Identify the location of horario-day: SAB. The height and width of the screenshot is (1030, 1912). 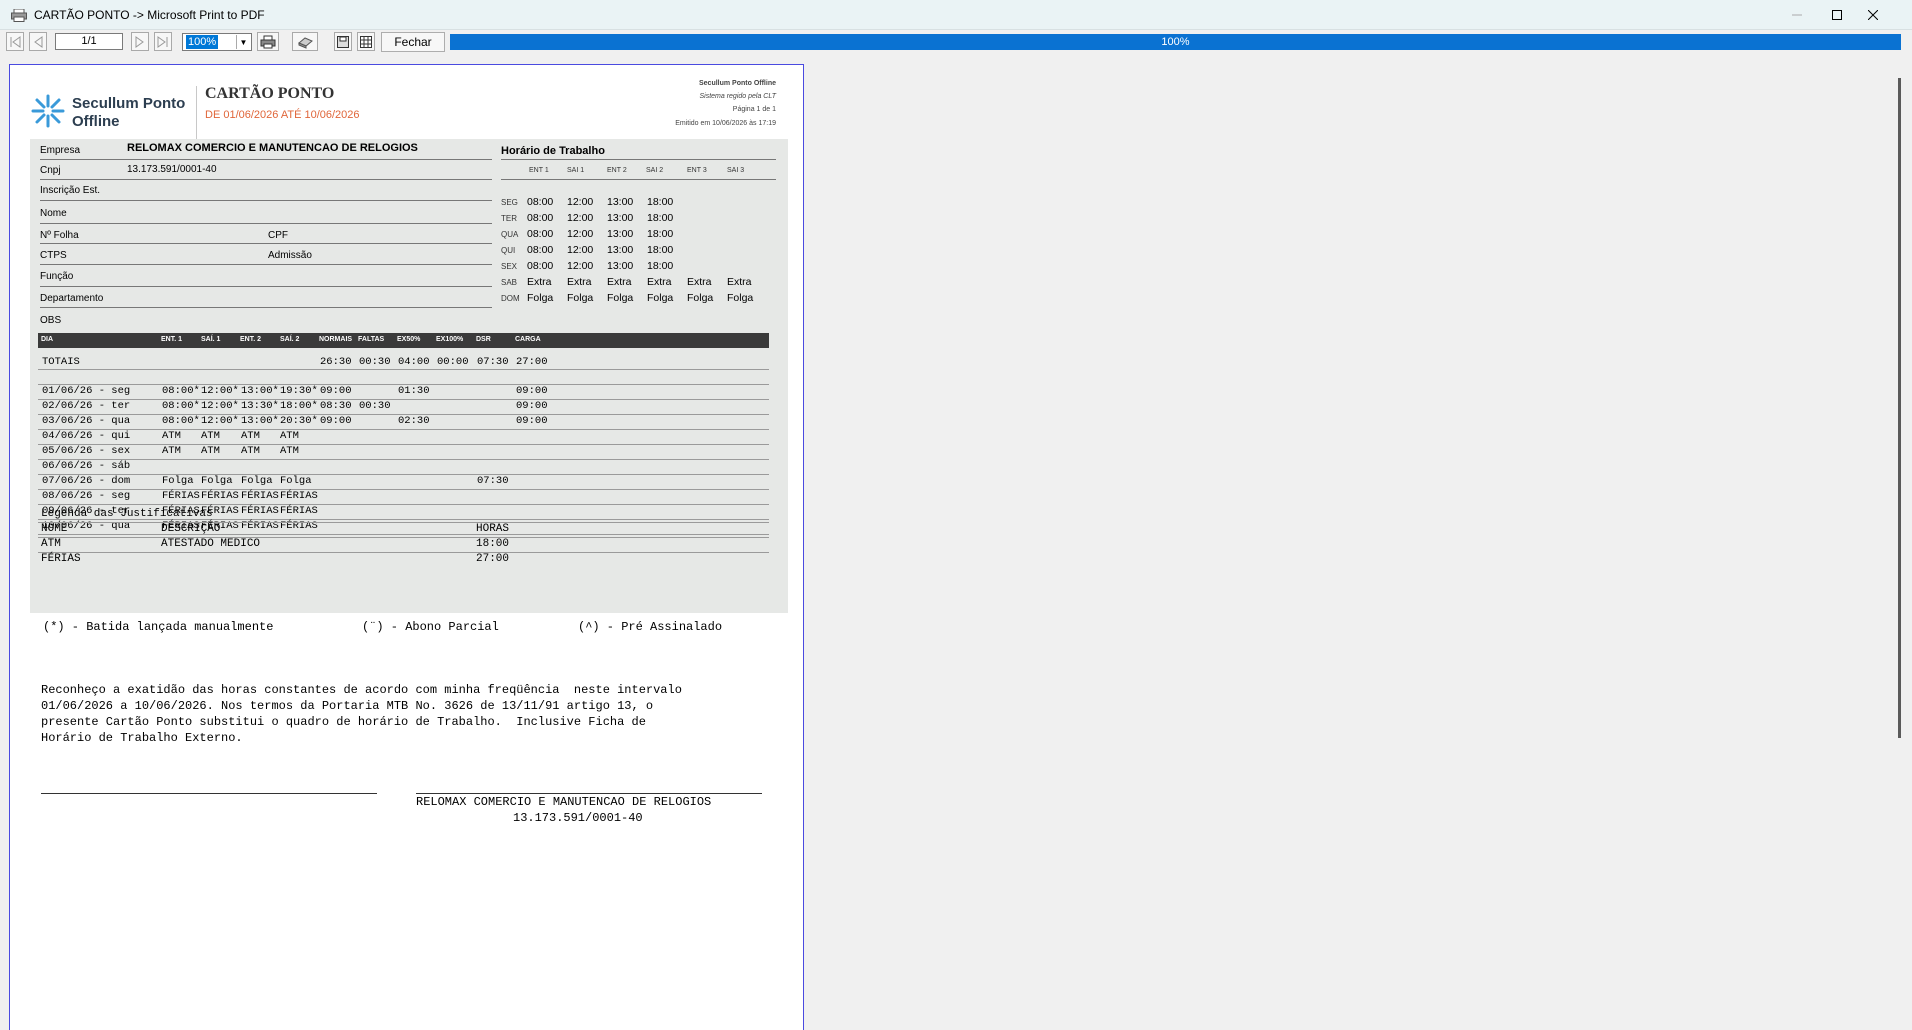
(509, 282).